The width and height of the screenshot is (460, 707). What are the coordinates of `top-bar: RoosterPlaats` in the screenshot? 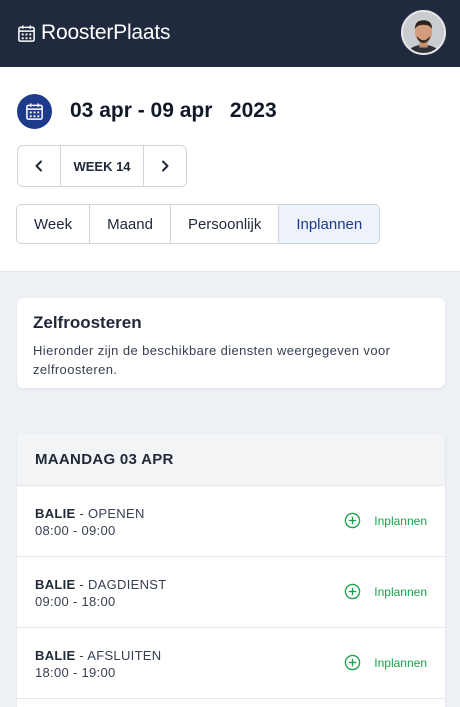 It's located at (230, 33).